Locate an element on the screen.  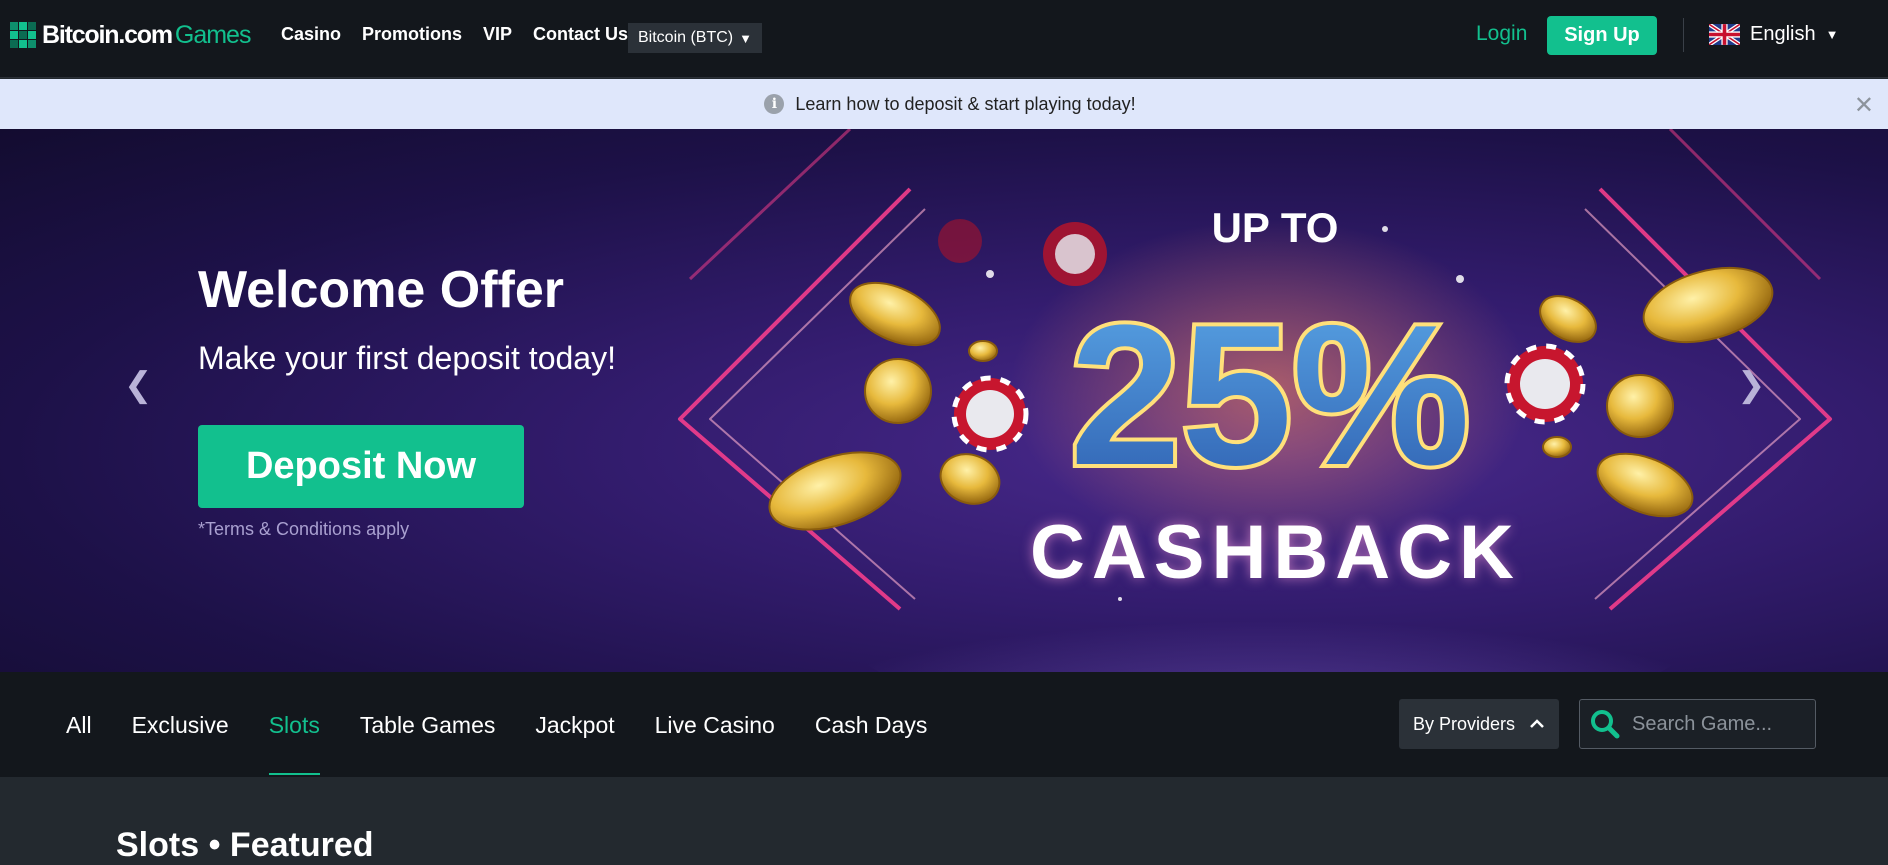
main-nav: Casino Promotions VIP Contact Us is located at coordinates (454, 34).